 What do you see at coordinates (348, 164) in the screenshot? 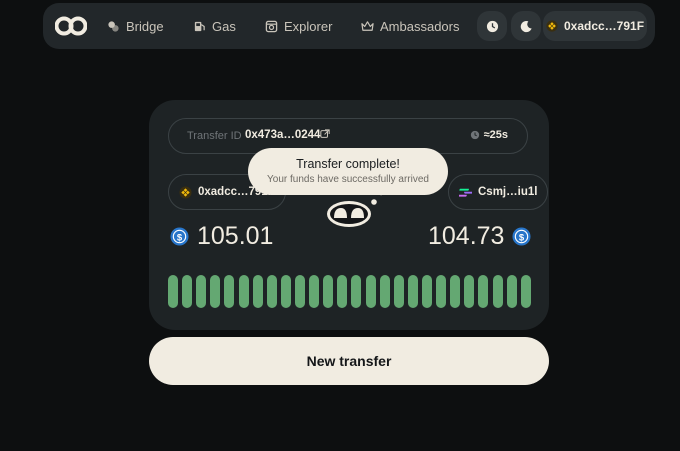
I see `toast-title: Transfer complete!` at bounding box center [348, 164].